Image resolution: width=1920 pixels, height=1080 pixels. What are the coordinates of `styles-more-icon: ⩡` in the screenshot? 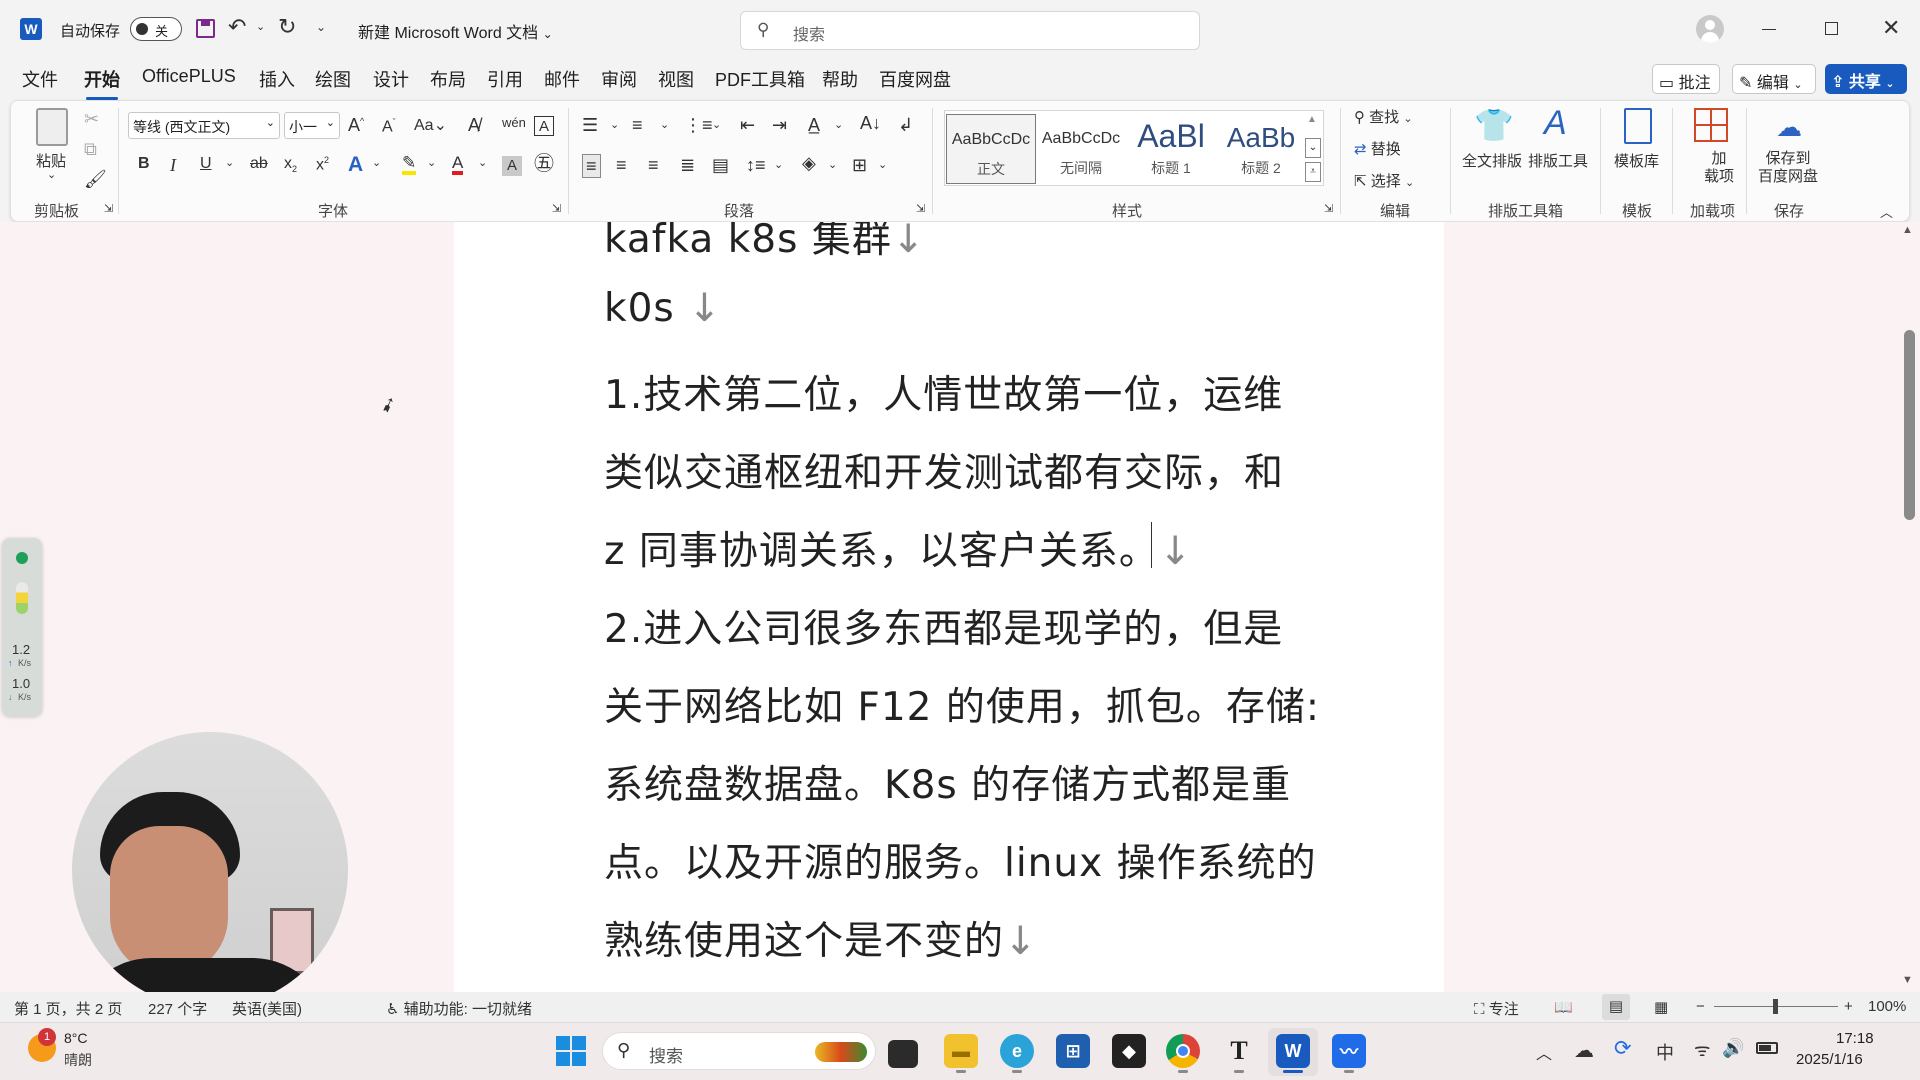 It's located at (1313, 172).